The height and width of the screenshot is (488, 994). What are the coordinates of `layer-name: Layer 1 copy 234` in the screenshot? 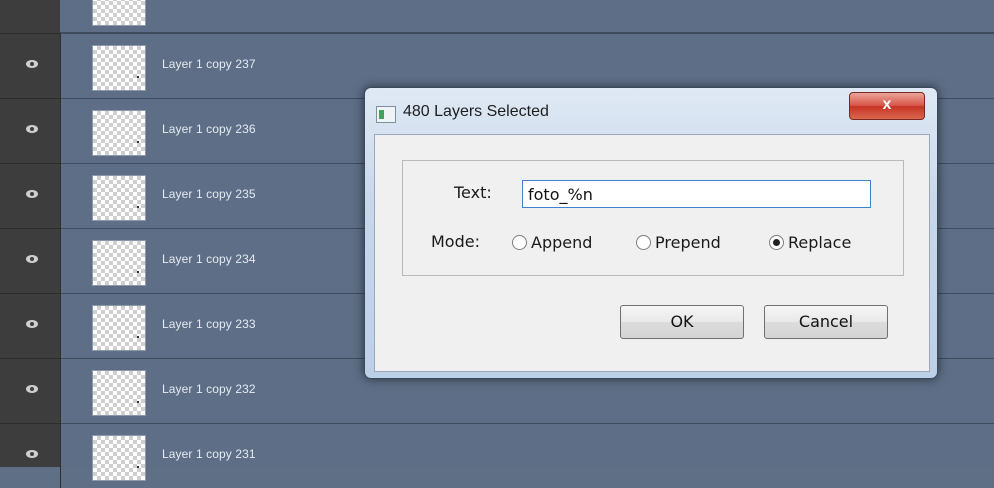 It's located at (209, 259).